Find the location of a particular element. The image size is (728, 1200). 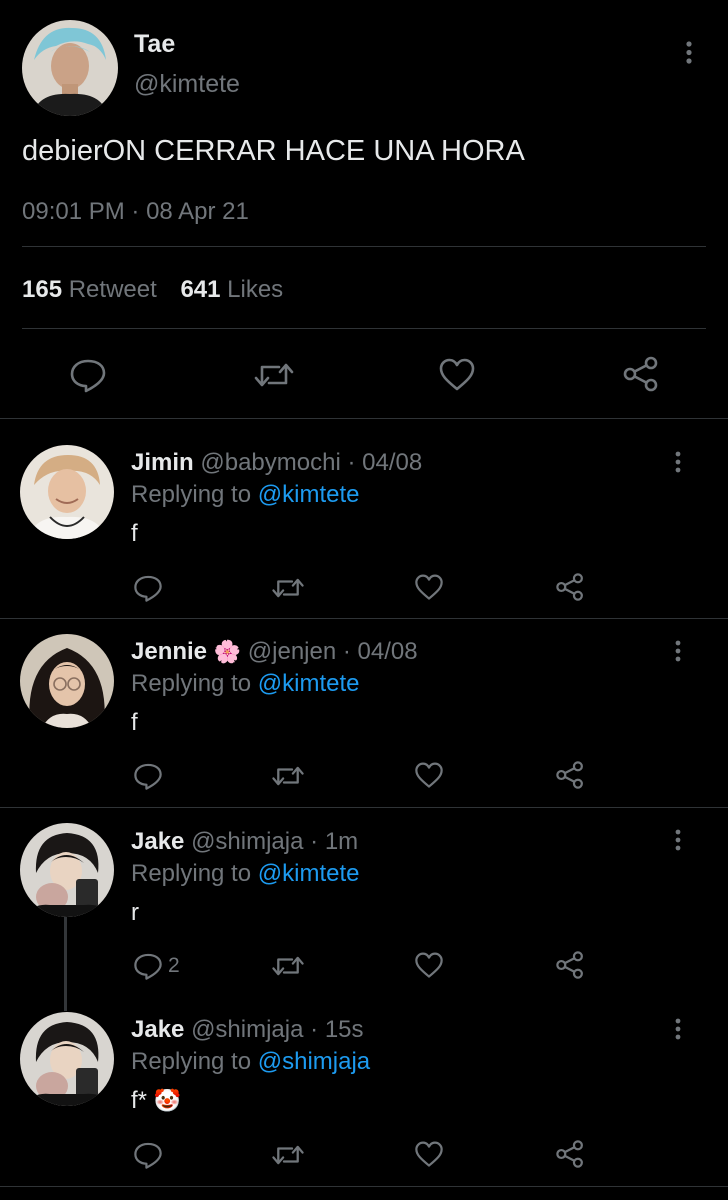

tweet-text: debierON CERRAR HACE UNA HORA is located at coordinates (273, 151).